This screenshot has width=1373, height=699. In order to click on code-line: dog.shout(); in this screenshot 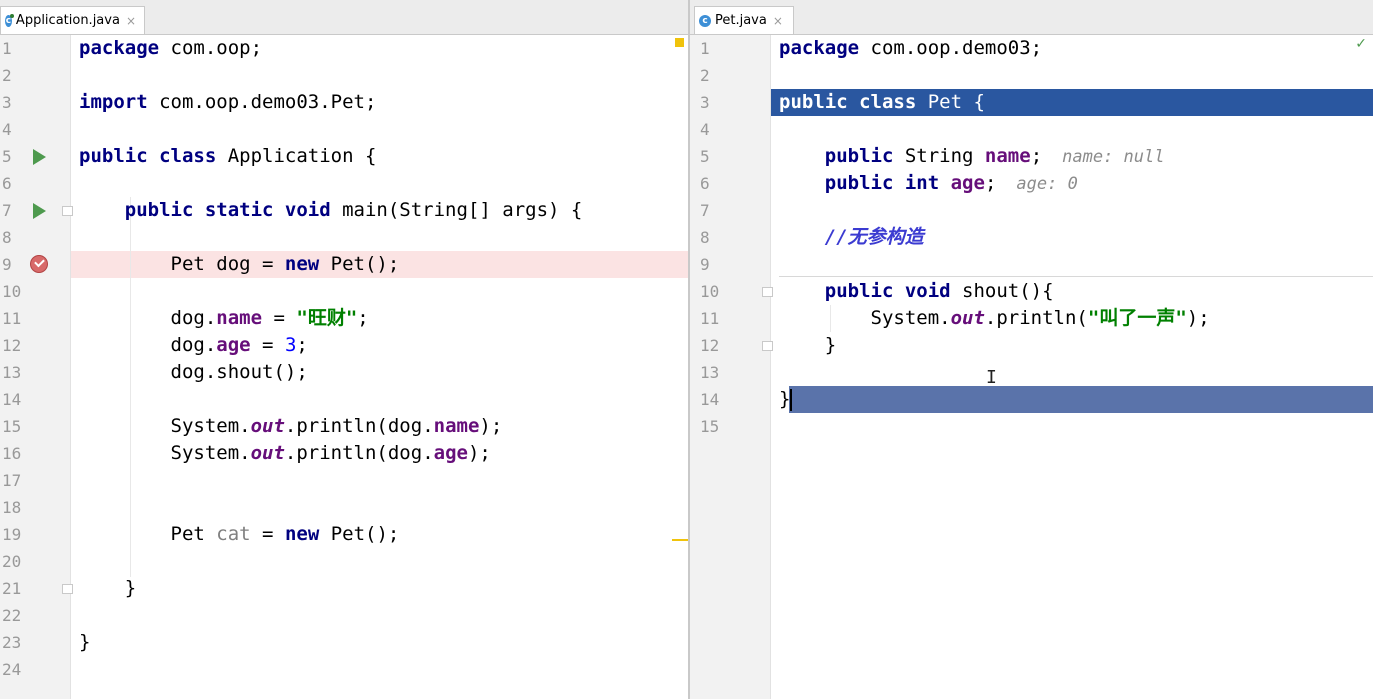, I will do `click(193, 372)`.